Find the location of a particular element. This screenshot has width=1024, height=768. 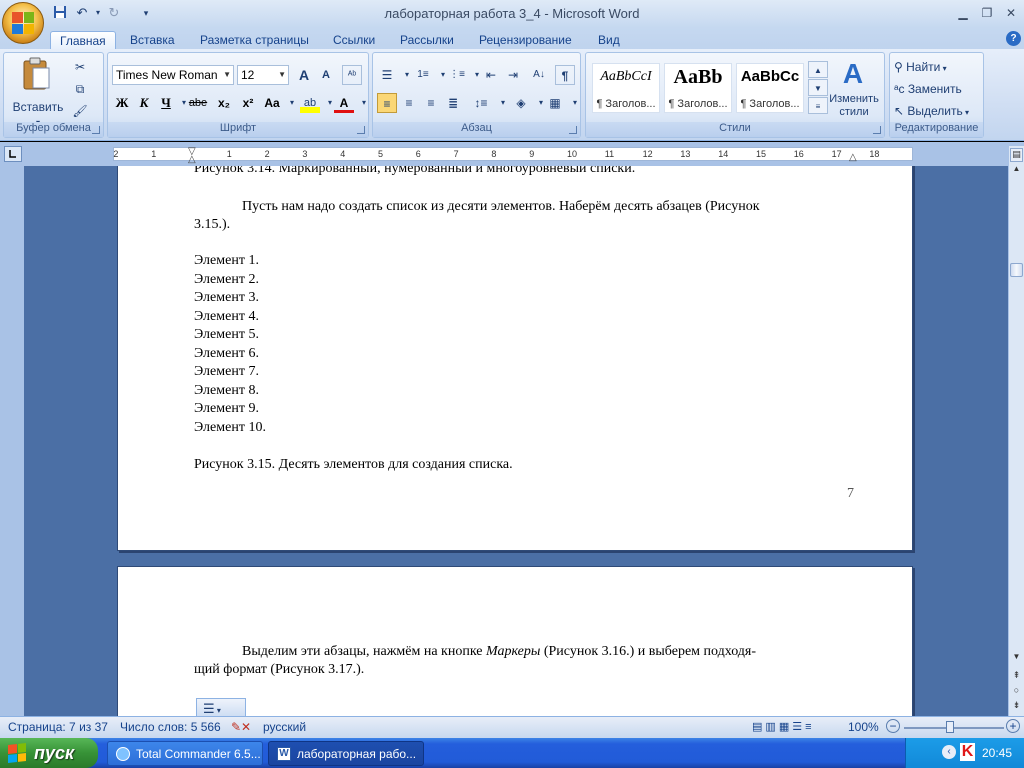

previous-page-icon: ⇞ is located at coordinates (1016, 677).